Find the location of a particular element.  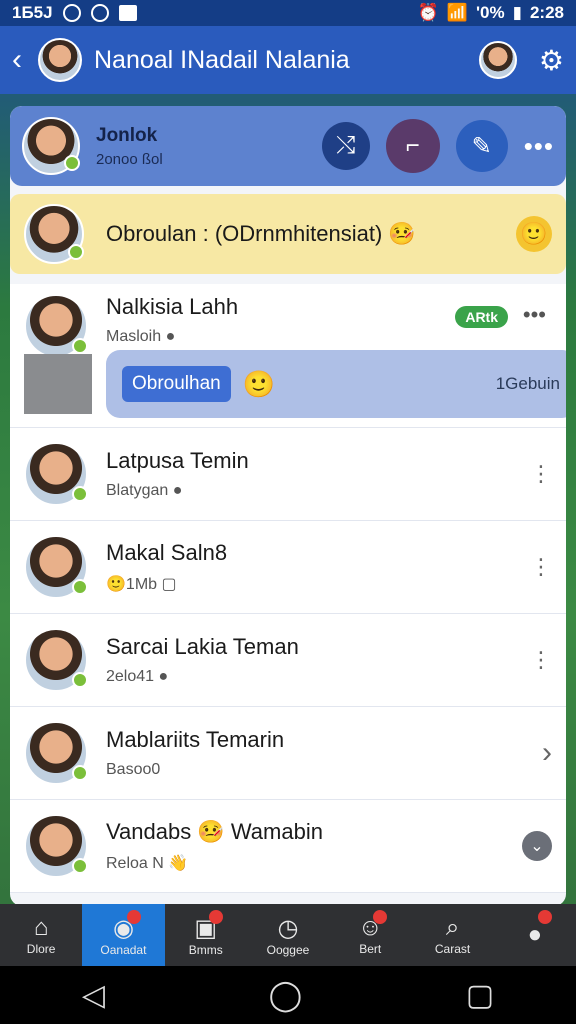

profile-icon: ● is located at coordinates (535, 934).